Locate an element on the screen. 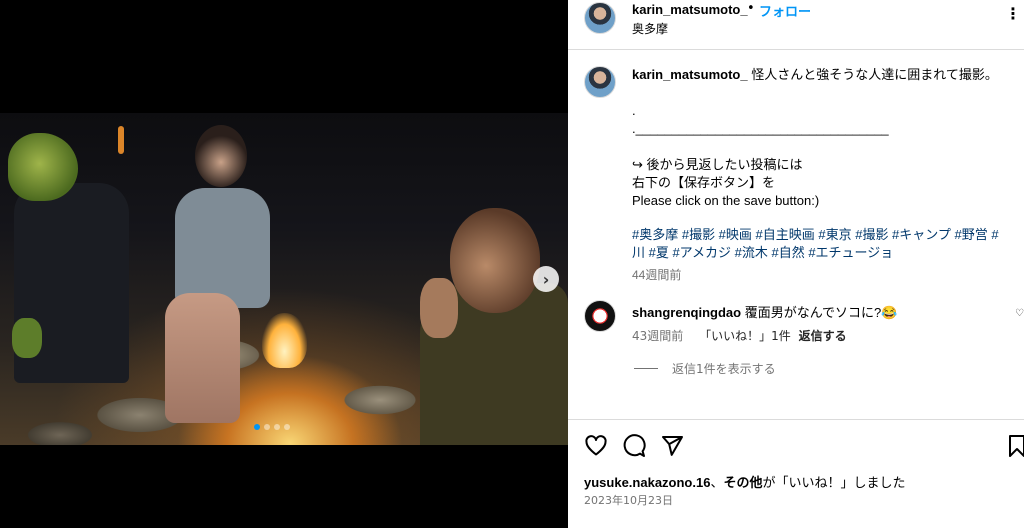 The width and height of the screenshot is (1024, 528). photo-campfire is located at coordinates (284, 340).